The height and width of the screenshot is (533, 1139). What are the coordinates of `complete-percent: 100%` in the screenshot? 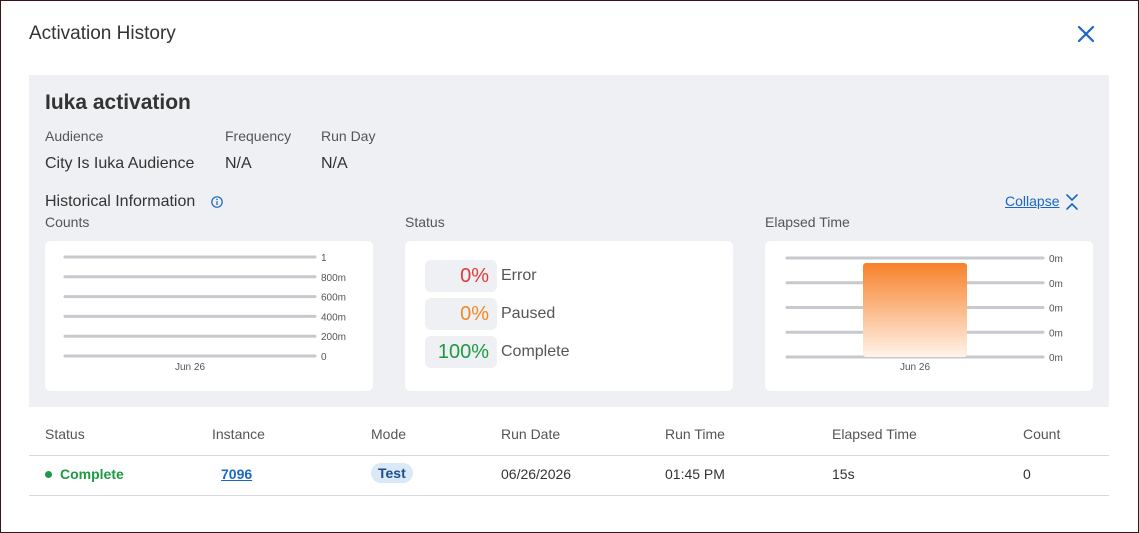 It's located at (461, 352).